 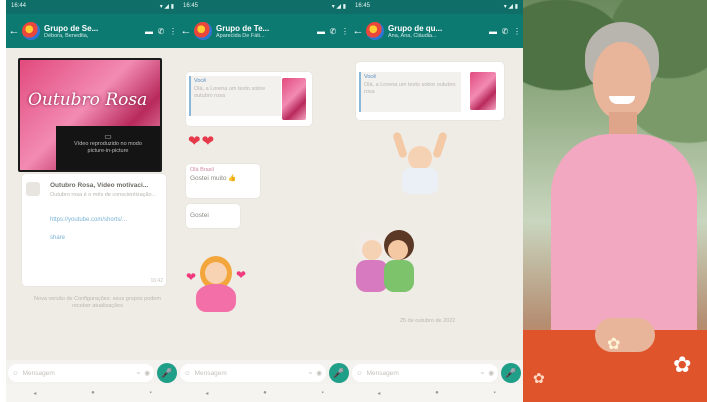 What do you see at coordinates (400, 145) in the screenshot?
I see `sticker-arm-left` at bounding box center [400, 145].